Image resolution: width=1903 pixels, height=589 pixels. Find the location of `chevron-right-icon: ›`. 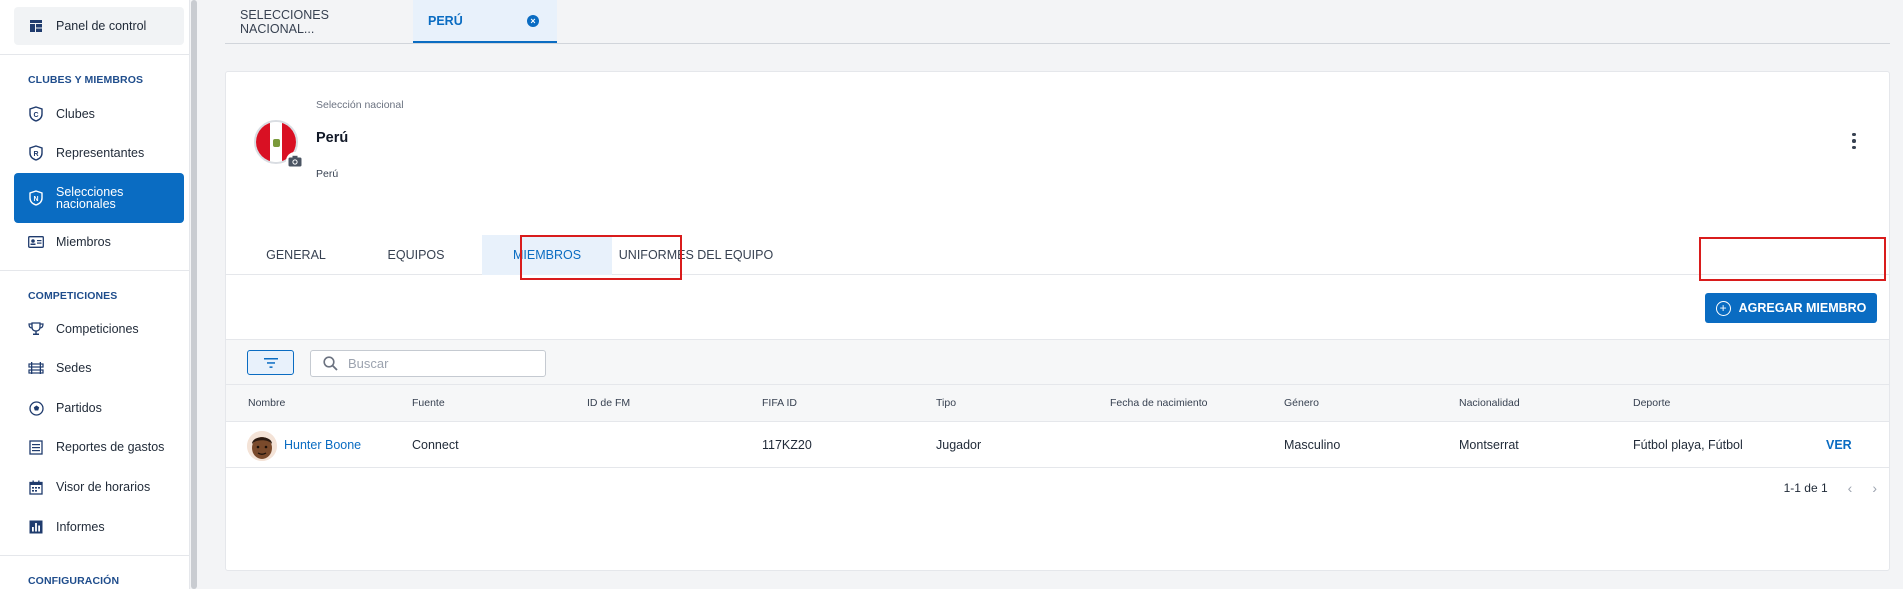

chevron-right-icon: › is located at coordinates (1874, 488).